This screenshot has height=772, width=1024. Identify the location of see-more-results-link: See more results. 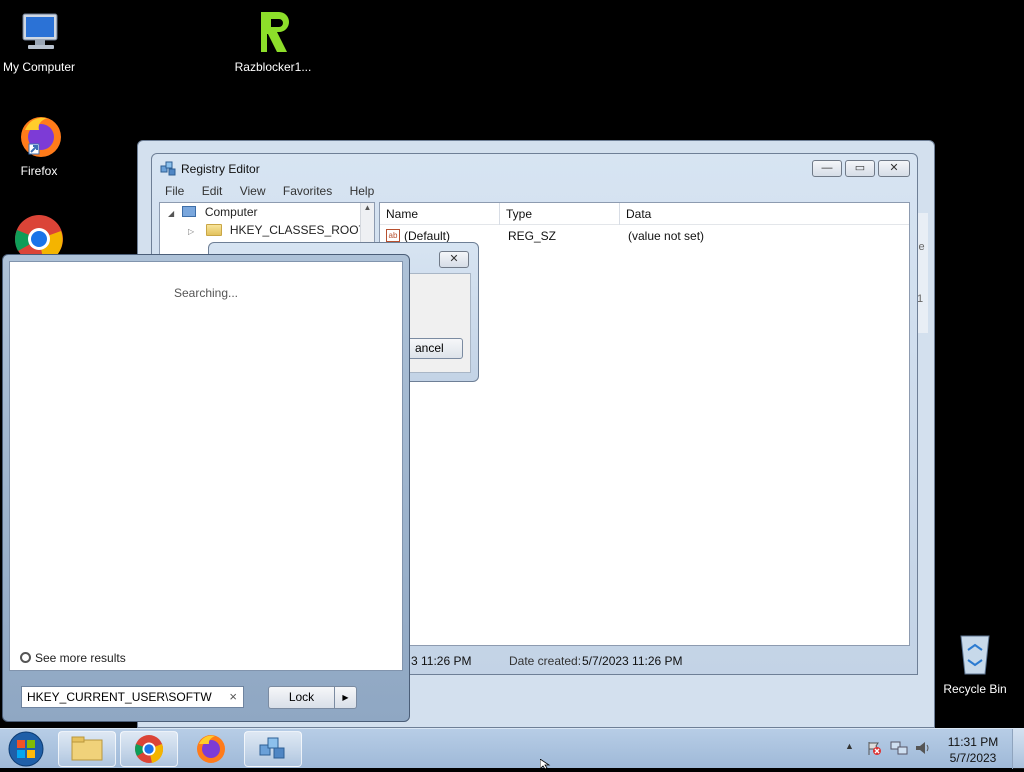
(73, 658).